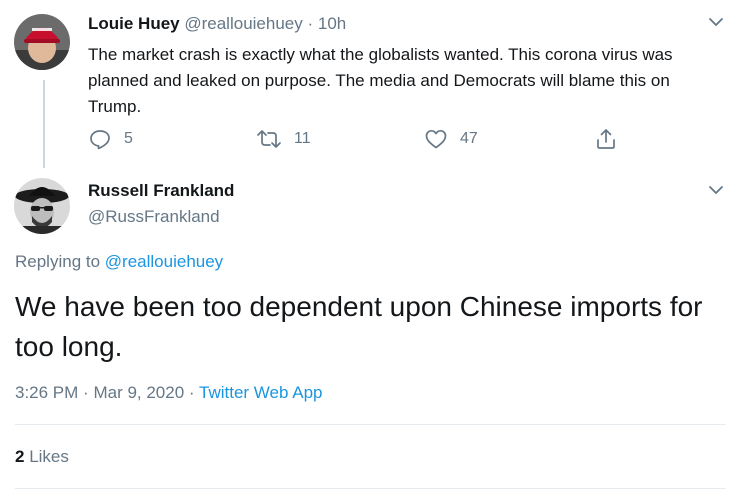 Image resolution: width=741 pixels, height=496 pixels. What do you see at coordinates (164, 261) in the screenshot?
I see `replying-to-link: @reallouiehuey` at bounding box center [164, 261].